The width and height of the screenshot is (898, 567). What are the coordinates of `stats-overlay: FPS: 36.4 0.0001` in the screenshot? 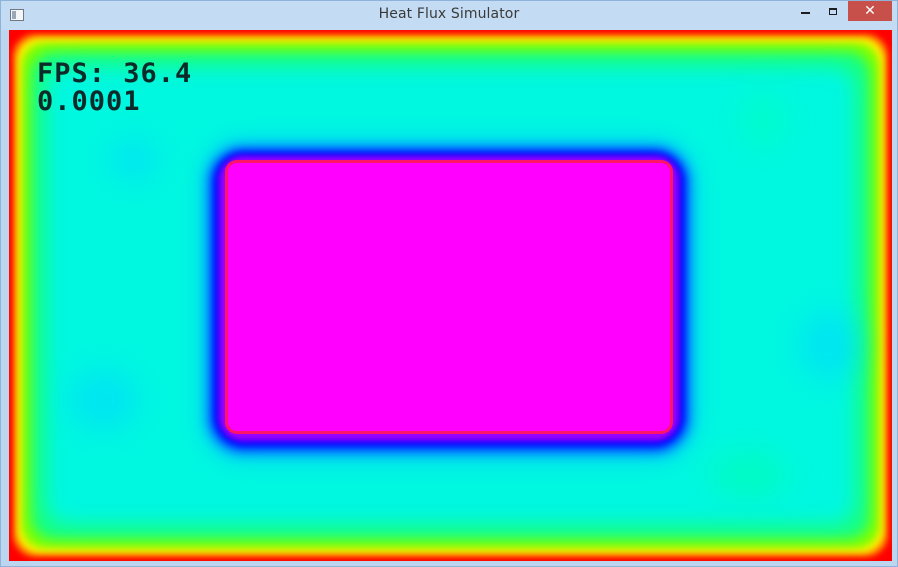 It's located at (114, 88).